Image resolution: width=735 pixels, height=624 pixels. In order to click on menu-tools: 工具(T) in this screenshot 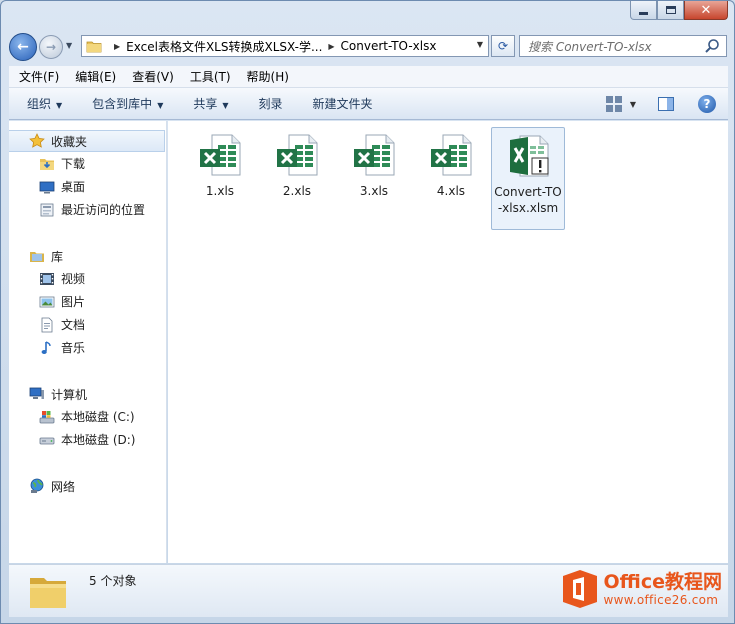, I will do `click(210, 76)`.